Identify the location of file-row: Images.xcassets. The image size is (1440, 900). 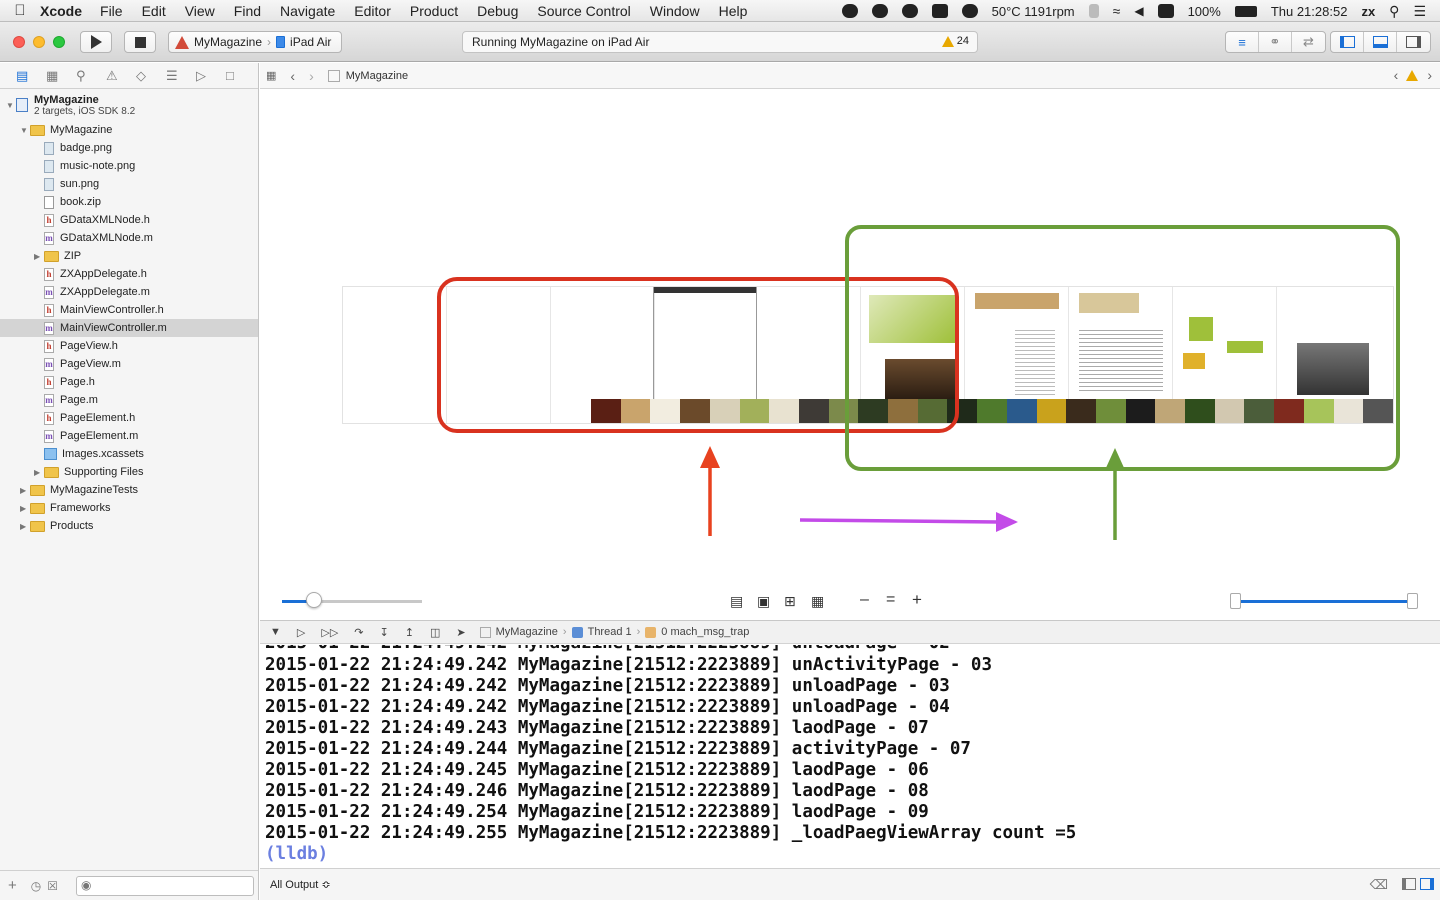
(129, 454).